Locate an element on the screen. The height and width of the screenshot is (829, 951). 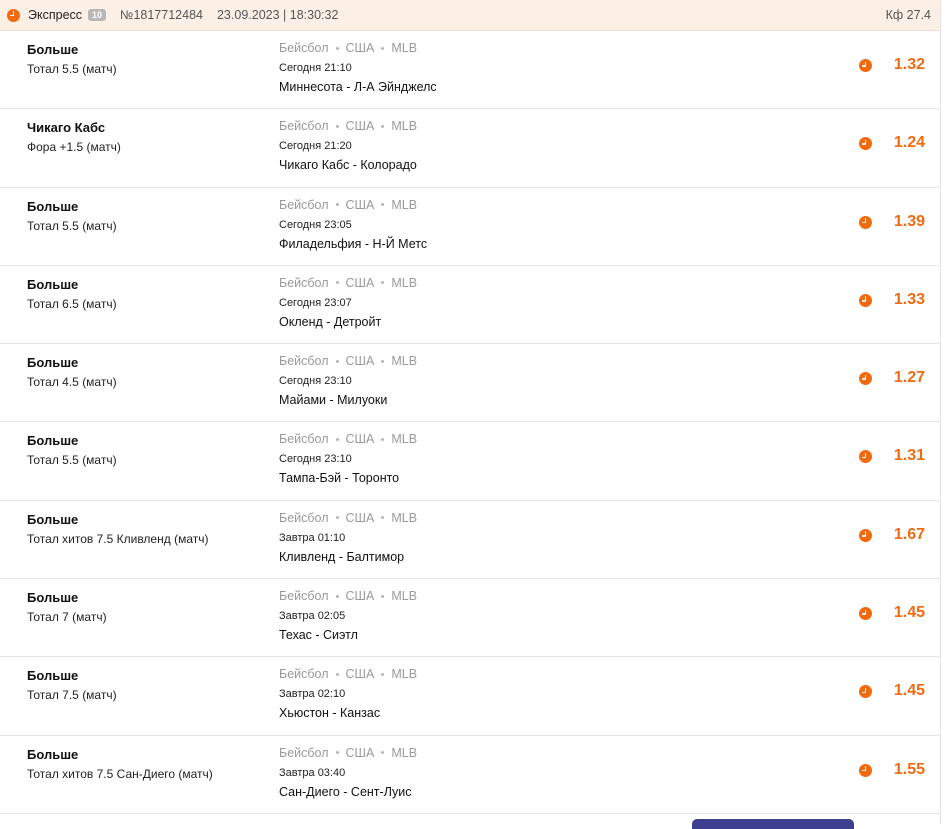
event-time: Завтра 02:10 is located at coordinates (312, 694).